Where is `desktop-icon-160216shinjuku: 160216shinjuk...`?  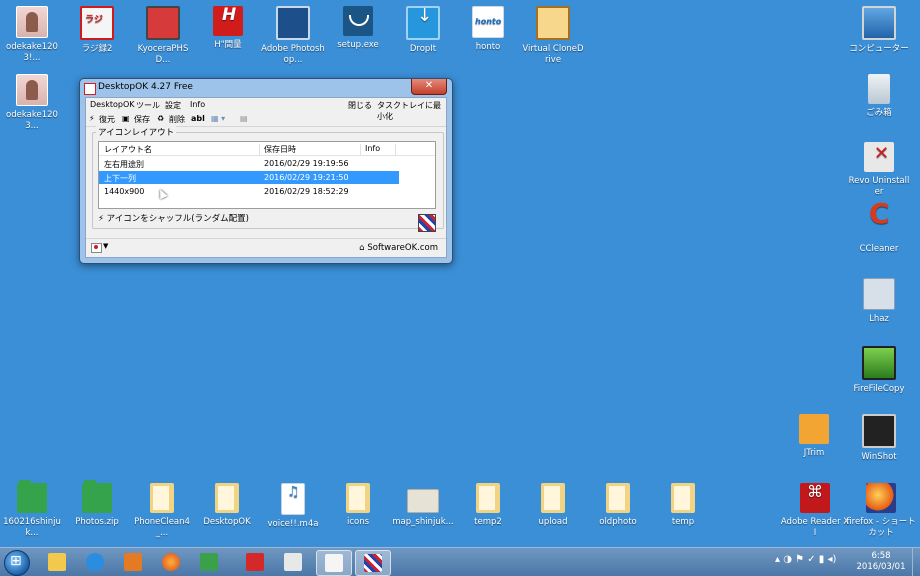
desktop-icon-160216shinjuku: 160216shinjuk... is located at coordinates (32, 509).